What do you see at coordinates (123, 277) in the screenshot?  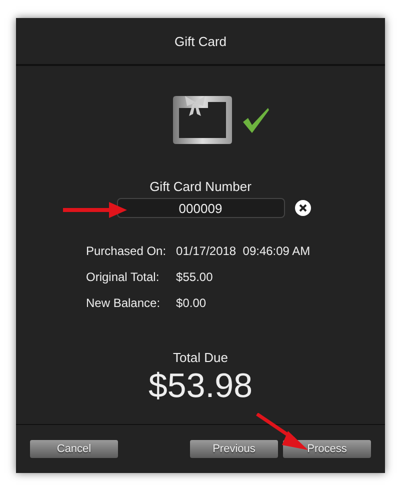 I see `detail-label: Original Total:` at bounding box center [123, 277].